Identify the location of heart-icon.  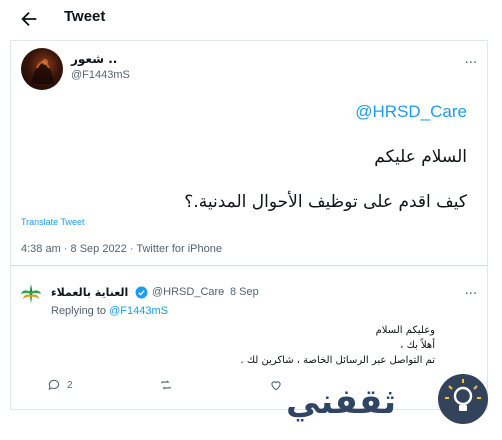
(276, 386).